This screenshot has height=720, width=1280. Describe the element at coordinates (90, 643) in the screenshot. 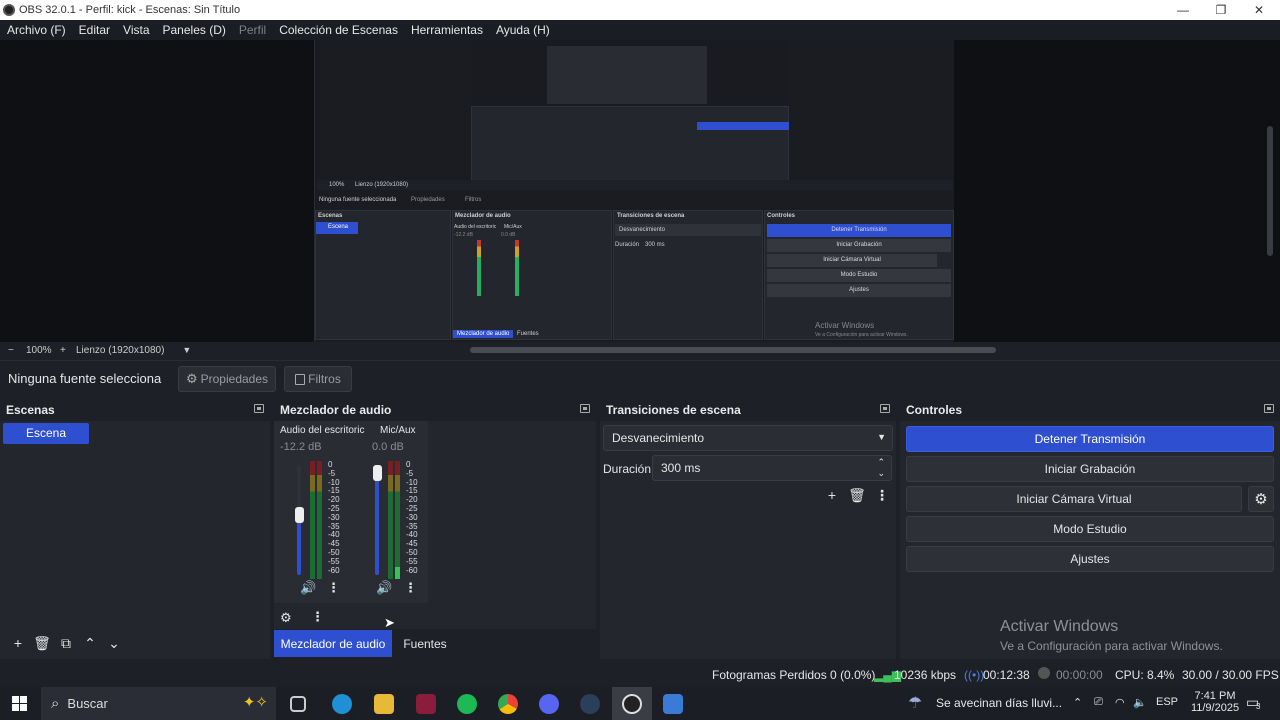

I see `move-scene-up-button: ⌃` at that location.